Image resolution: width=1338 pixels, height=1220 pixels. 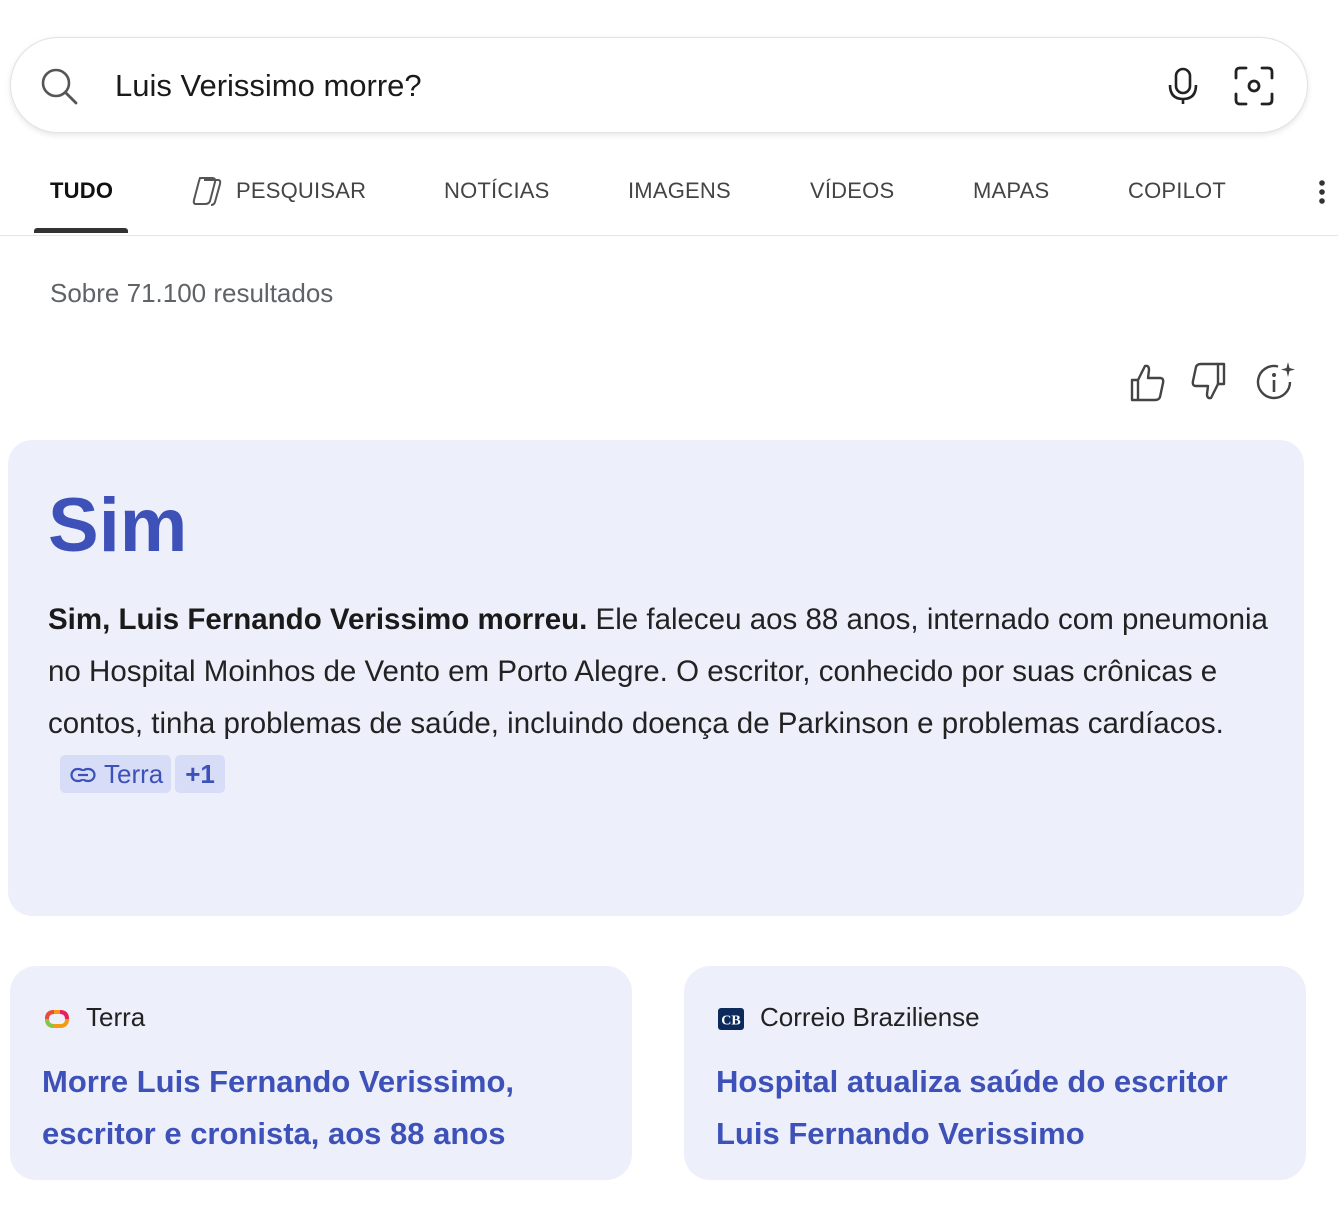 I want to click on more-options-icon, so click(x=1322, y=192).